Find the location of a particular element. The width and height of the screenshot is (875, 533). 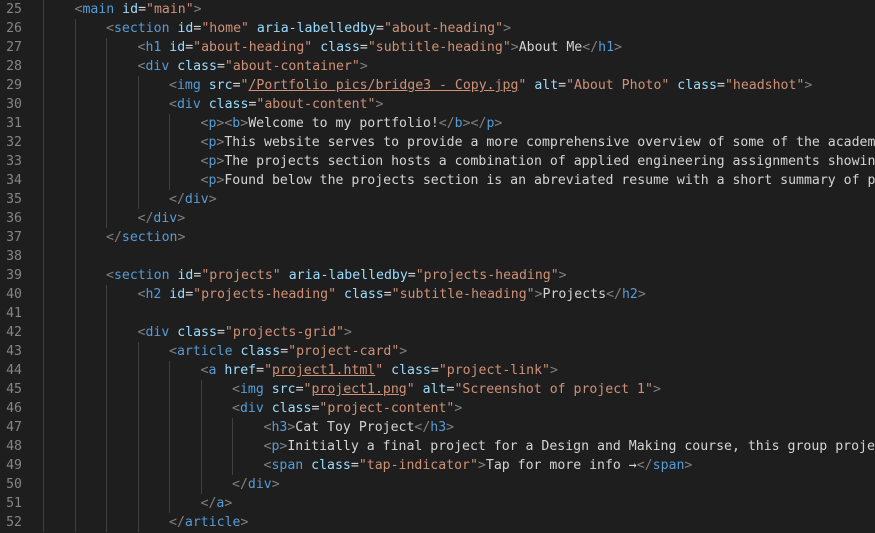

code-line: 52 </article> is located at coordinates (437, 522).